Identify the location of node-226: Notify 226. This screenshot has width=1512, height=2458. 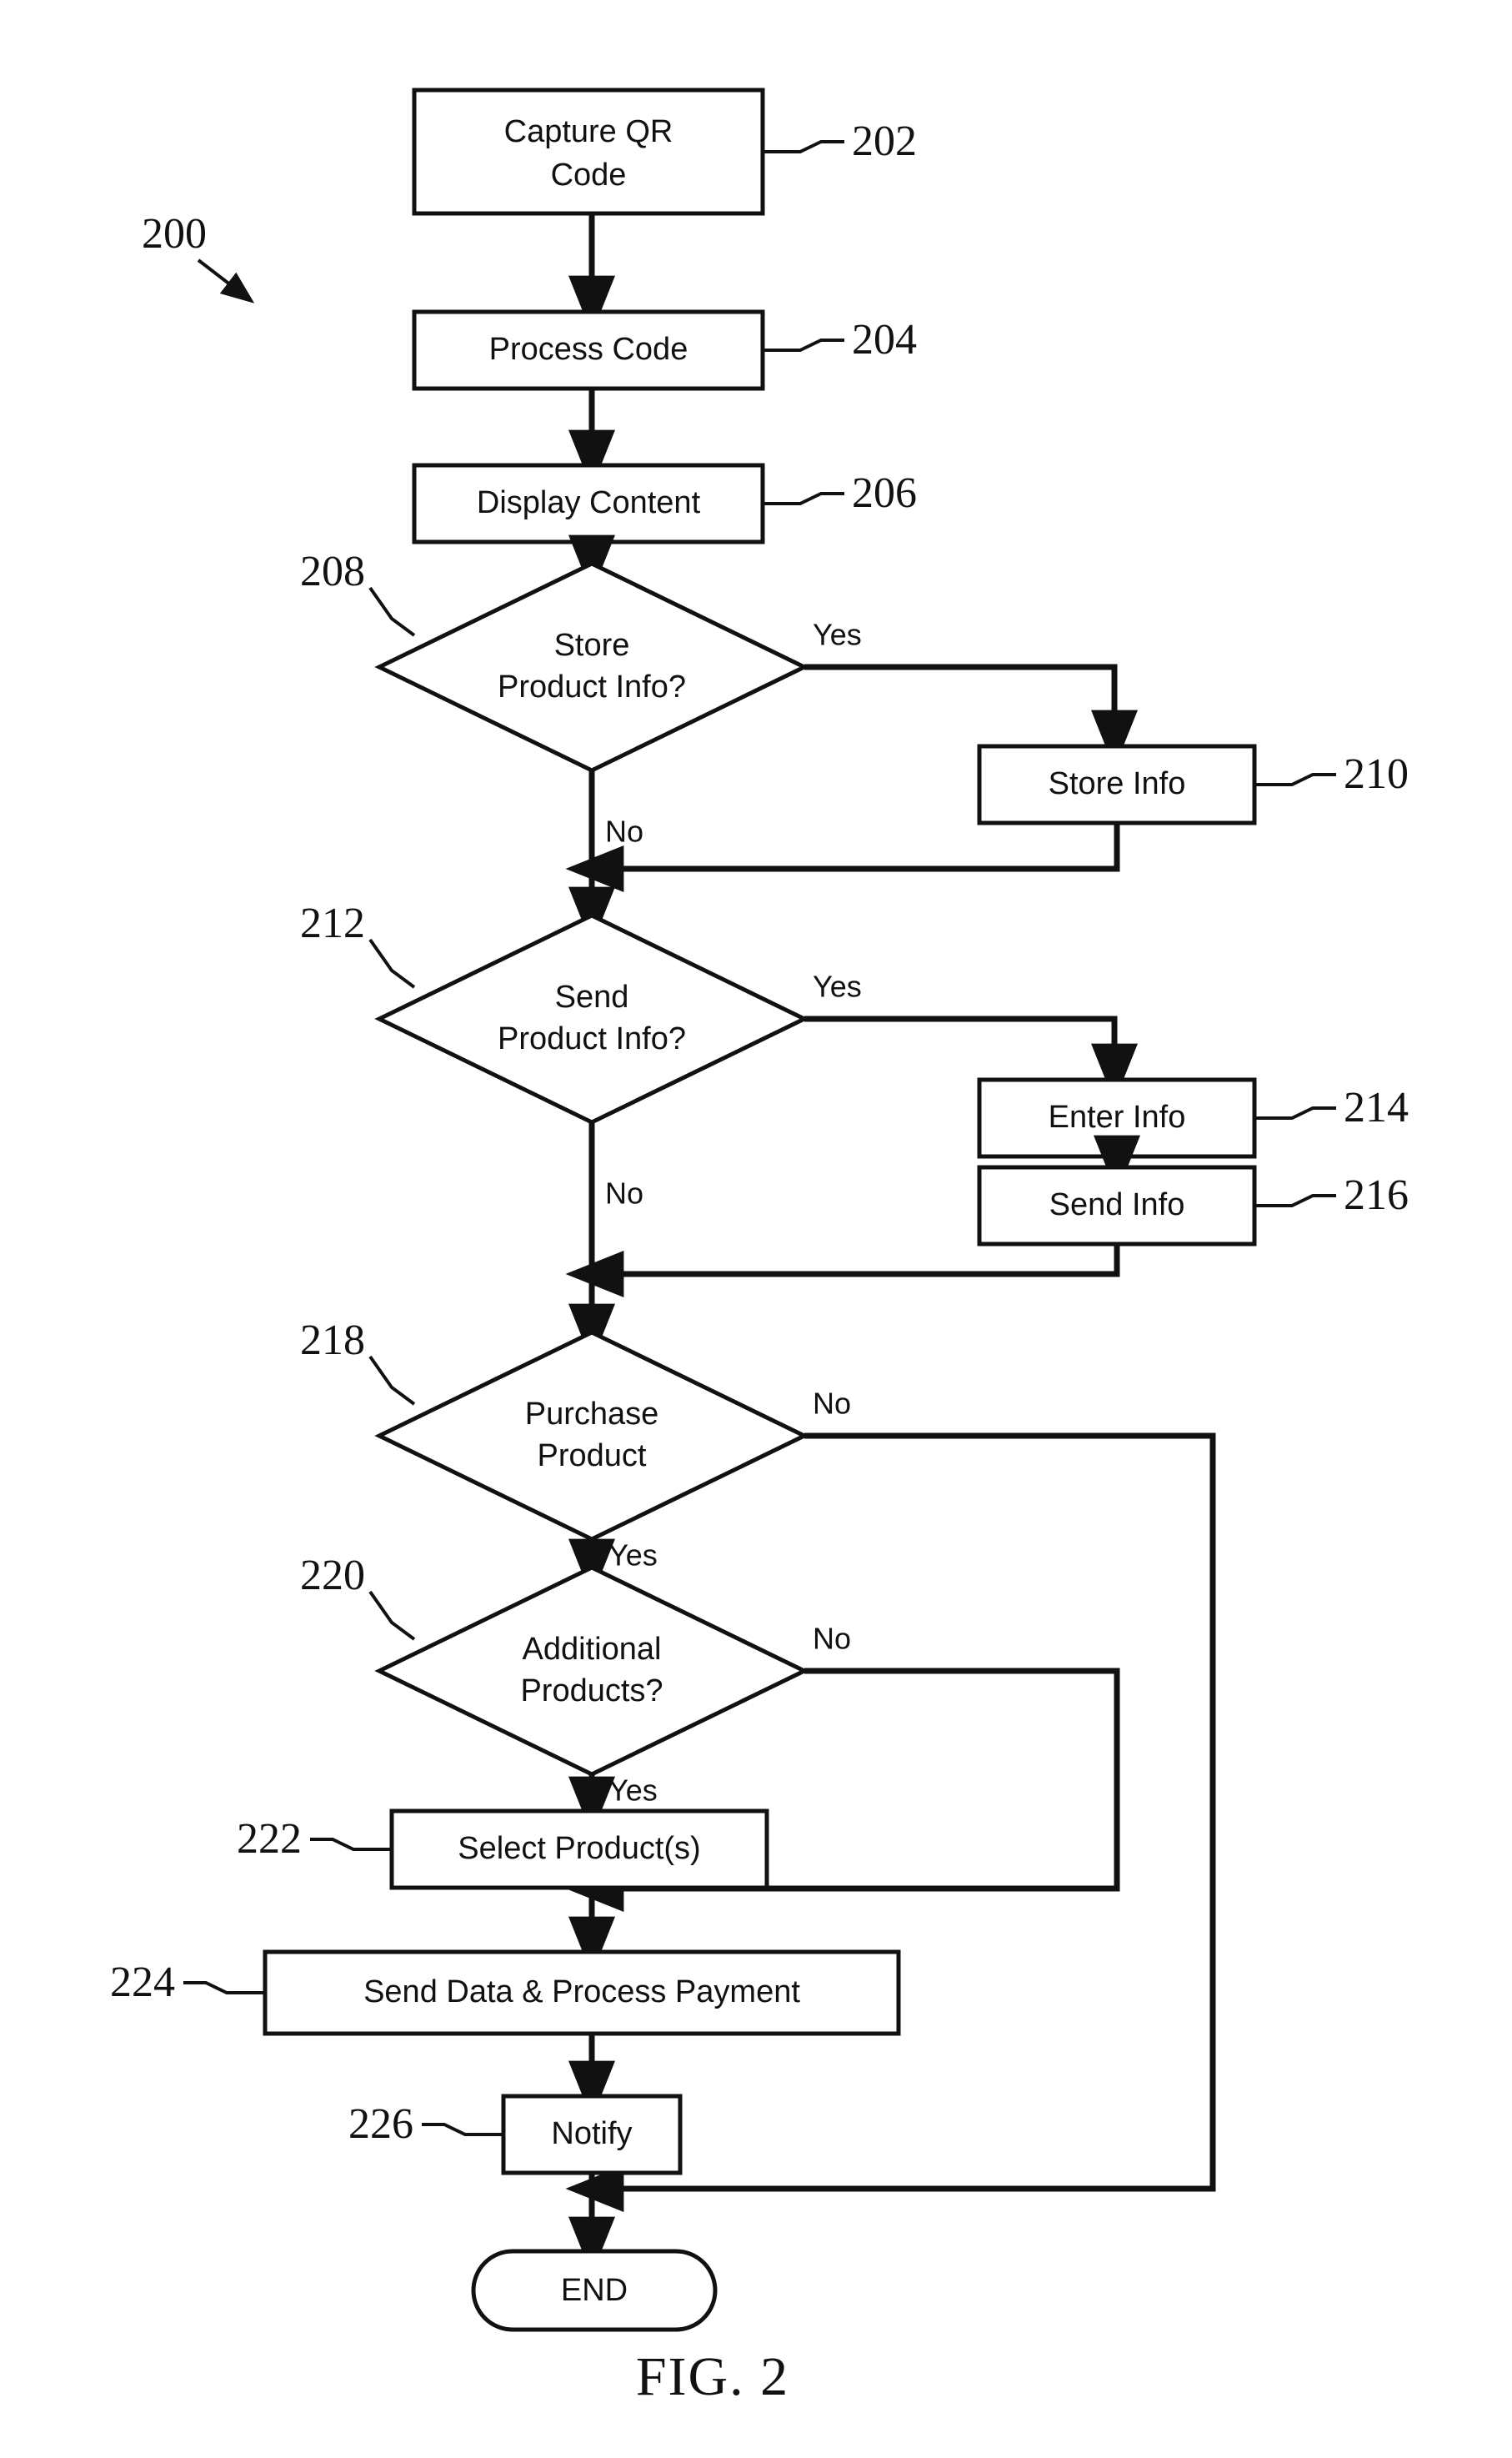
(515, 2134).